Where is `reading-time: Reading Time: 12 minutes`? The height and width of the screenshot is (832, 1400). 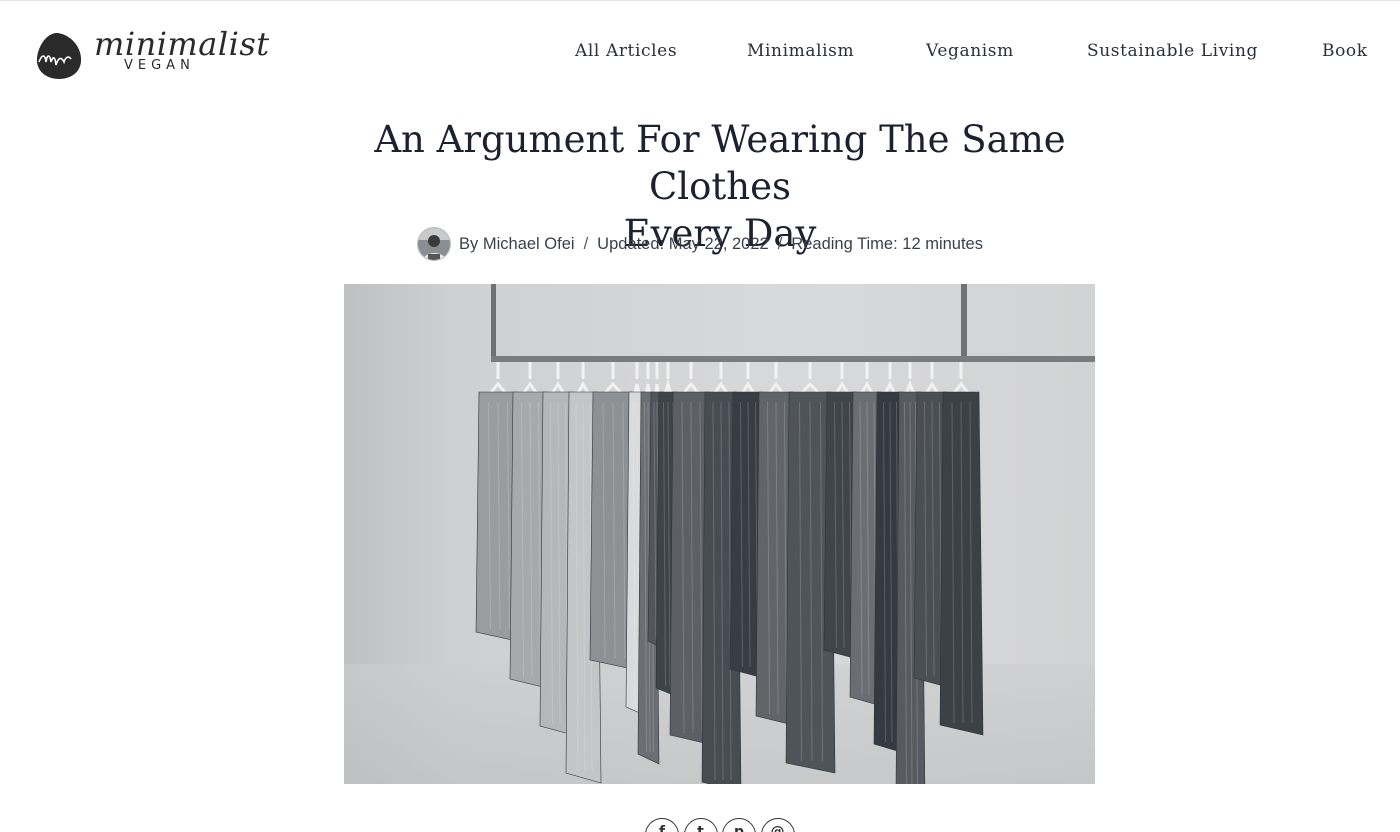
reading-time: Reading Time: 12 minutes is located at coordinates (887, 243).